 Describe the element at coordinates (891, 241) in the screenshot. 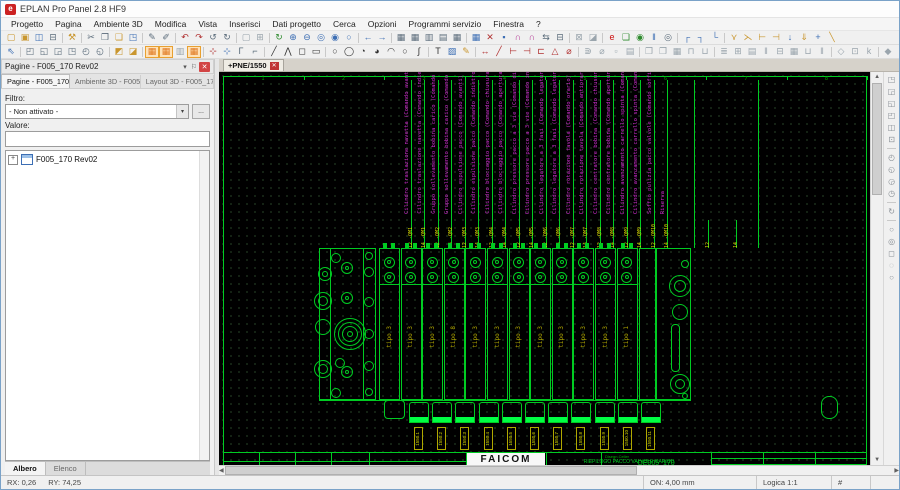

I see `shade2-icon: ◎` at that location.